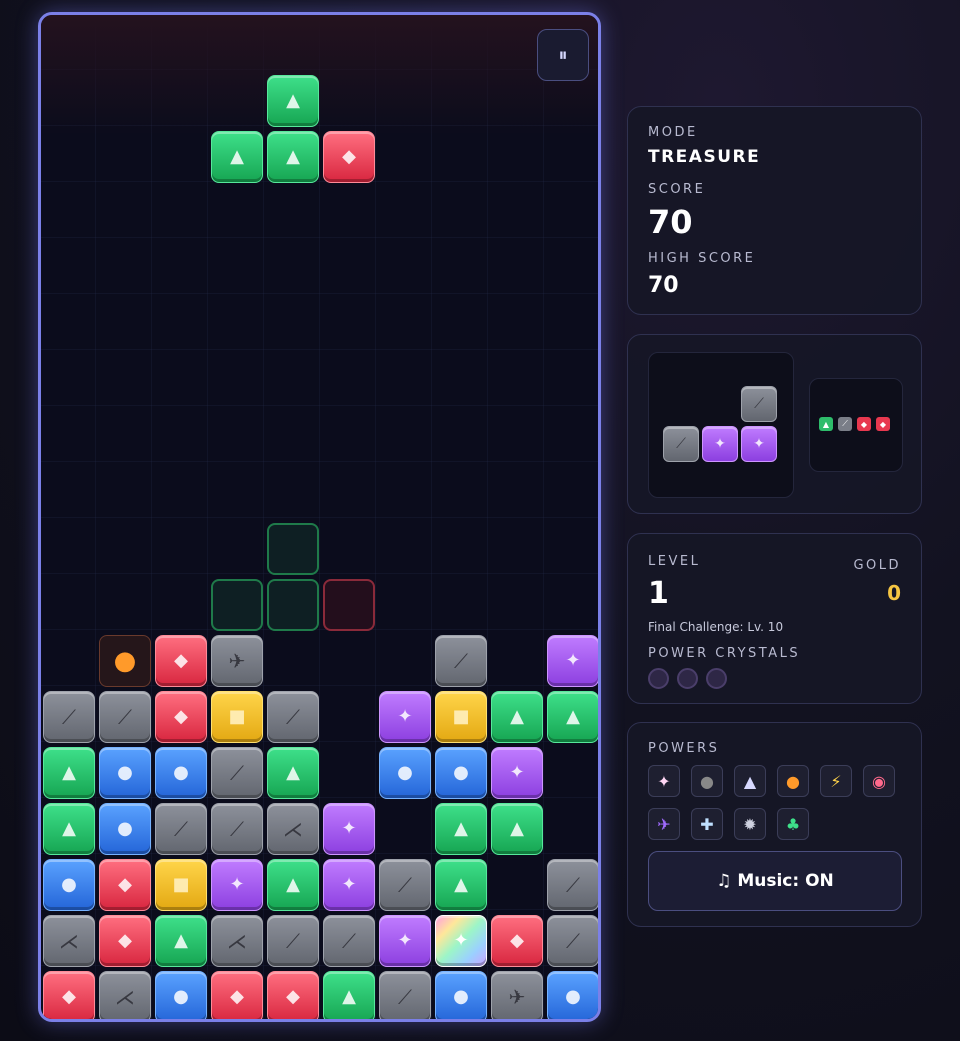 The width and height of the screenshot is (960, 1041). I want to click on power-crystals-label: POWER CRYSTALS, so click(724, 653).